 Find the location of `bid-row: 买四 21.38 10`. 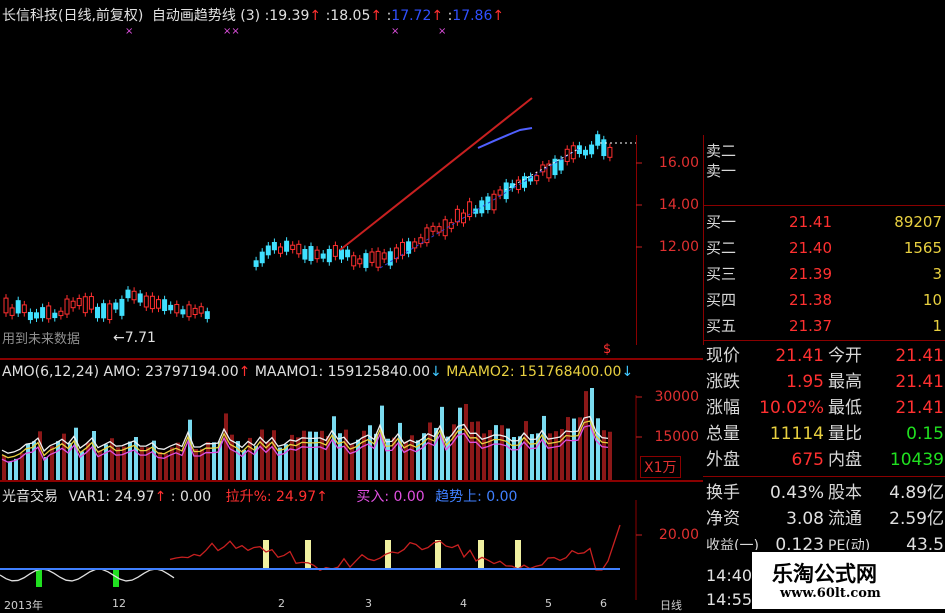

bid-row: 买四 21.38 10 is located at coordinates (824, 300).